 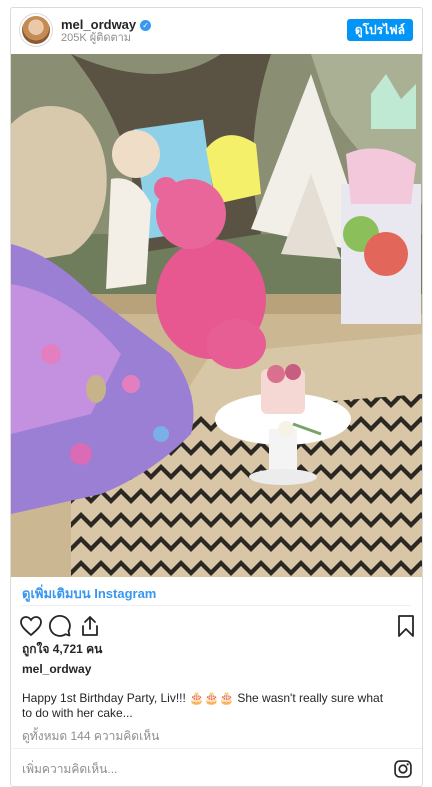 What do you see at coordinates (90, 736) in the screenshot?
I see `view-all-comments-link: ดูทั้งหมด 144 ความคิดเห็น` at bounding box center [90, 736].